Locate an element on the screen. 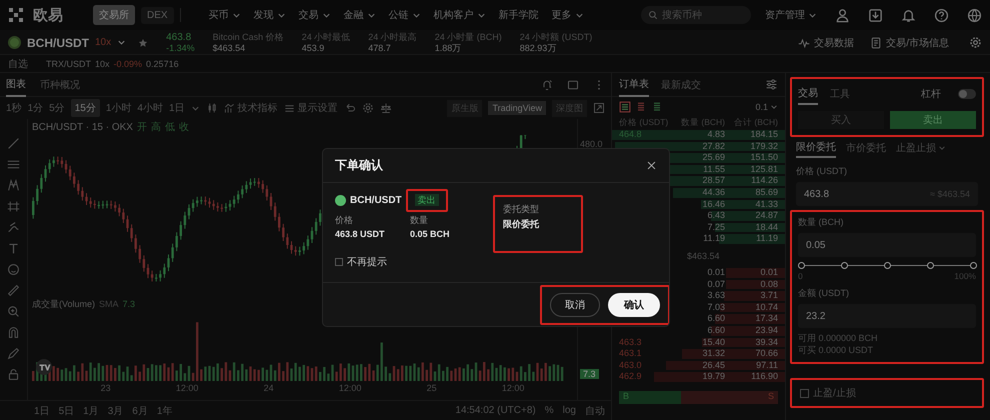  order-price: 462.9 is located at coordinates (630, 377).